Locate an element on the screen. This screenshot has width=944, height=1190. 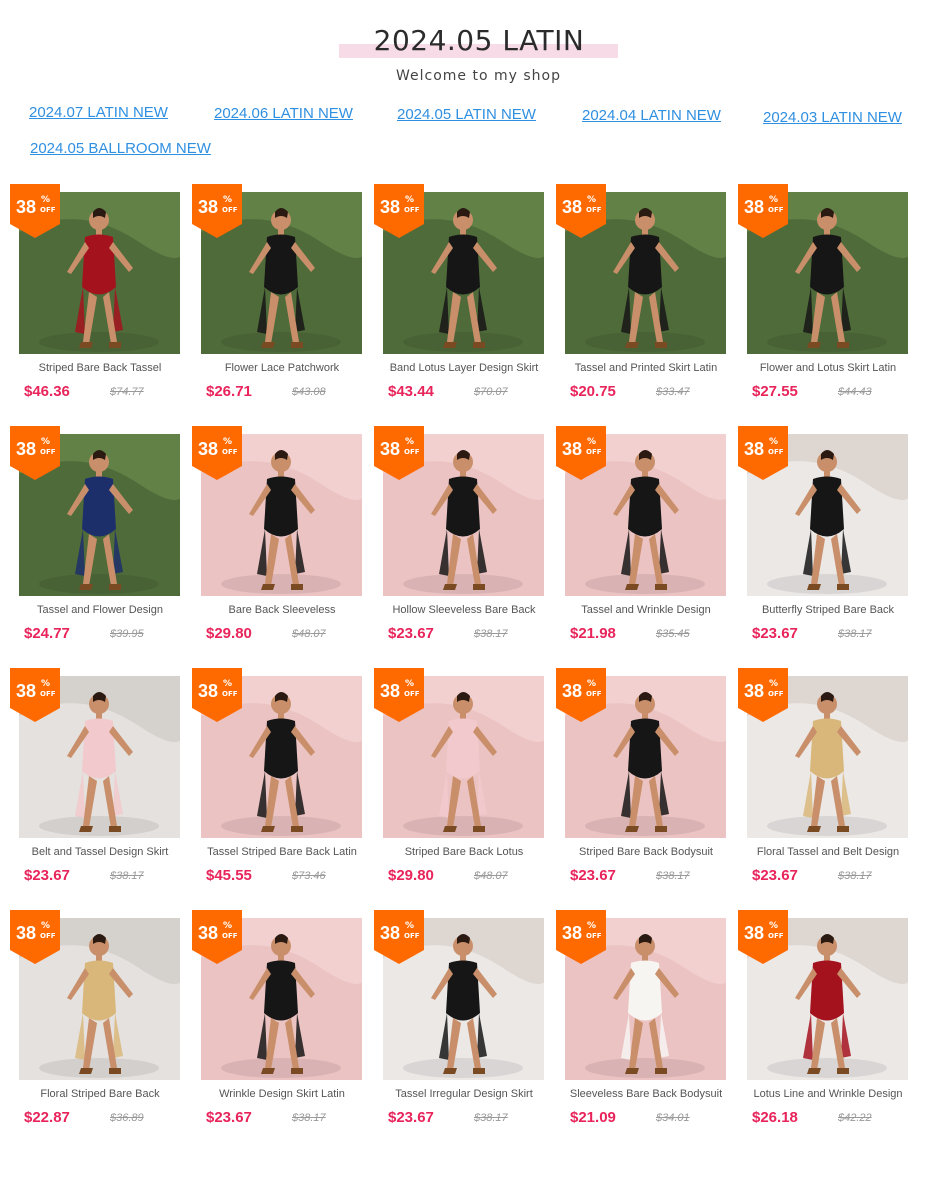
product-price: $26.18 is located at coordinates (775, 1117).